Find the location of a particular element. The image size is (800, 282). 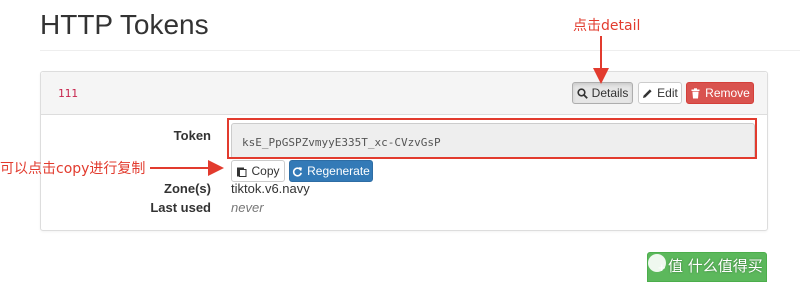

edit-button: Edit is located at coordinates (660, 93).